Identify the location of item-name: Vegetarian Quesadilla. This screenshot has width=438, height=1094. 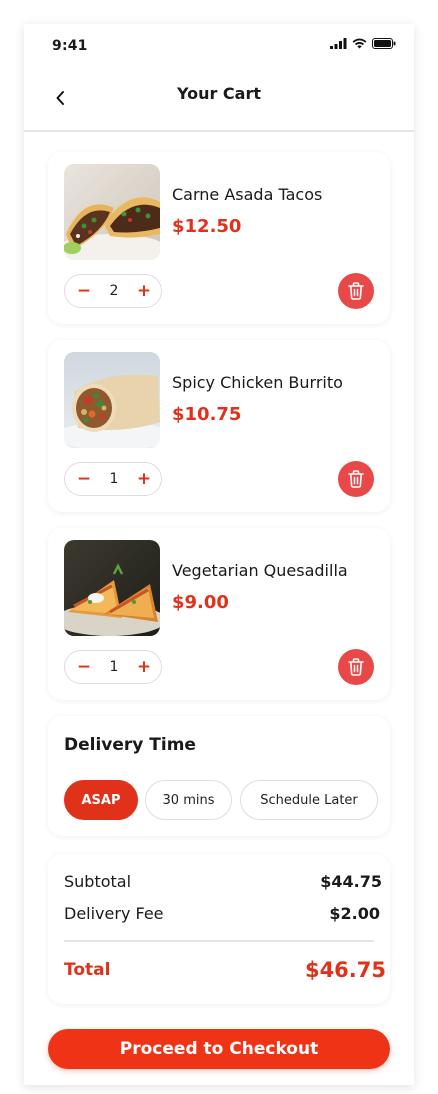
(260, 570).